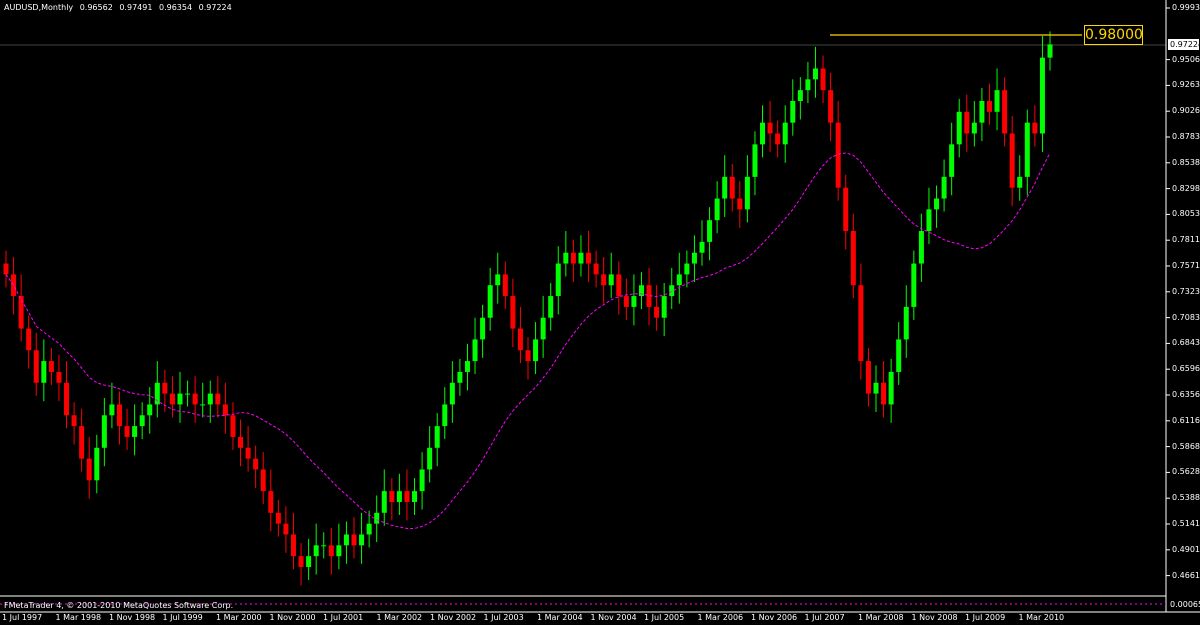 The height and width of the screenshot is (625, 1200). Describe the element at coordinates (132, 617) in the screenshot. I see `date-axis-label: 1 Nov 1998` at that location.